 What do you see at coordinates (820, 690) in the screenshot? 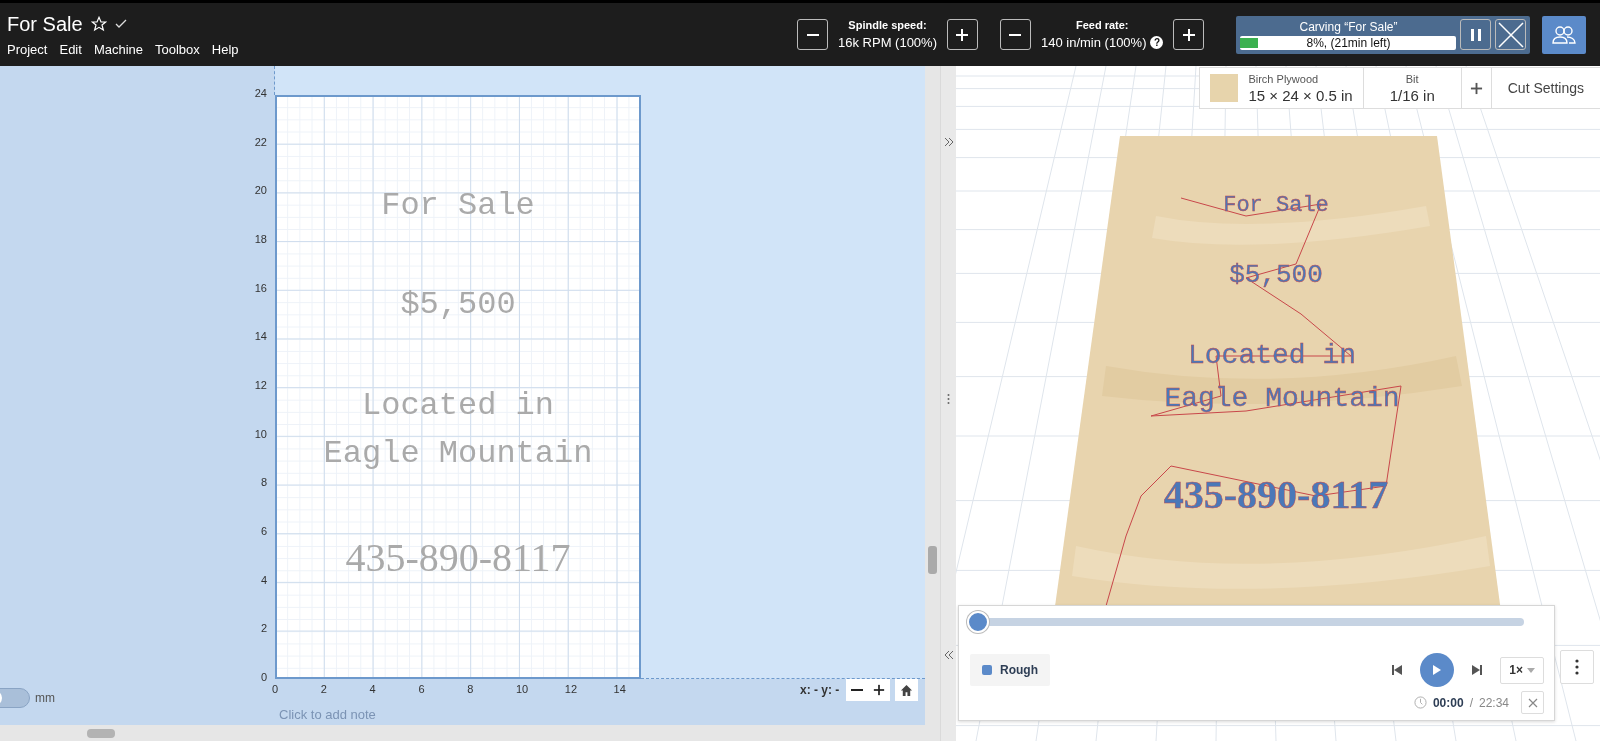
I see `cursor-coordinates: x: - y: -` at bounding box center [820, 690].